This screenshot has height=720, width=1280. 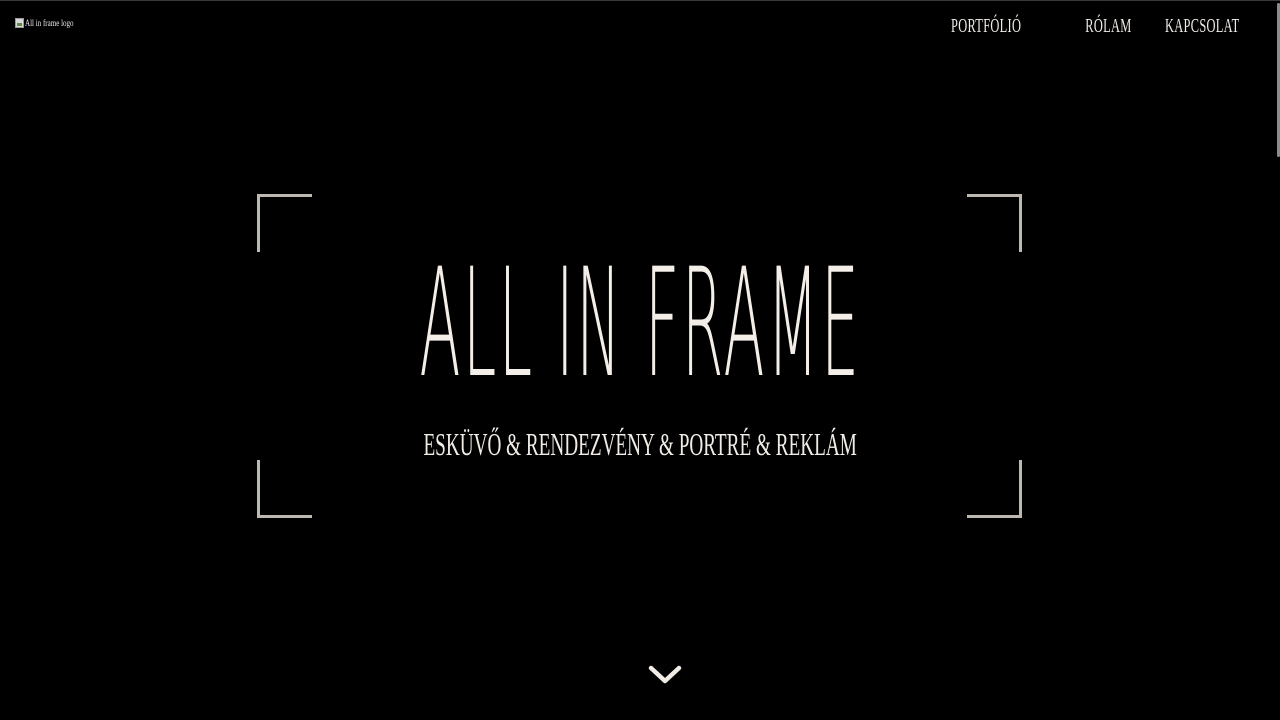 I want to click on hero-subtitle: ESKÜVŐ & RENDEZVÉNY & PORTRÉ & REKLÁM, so click(x=640, y=444).